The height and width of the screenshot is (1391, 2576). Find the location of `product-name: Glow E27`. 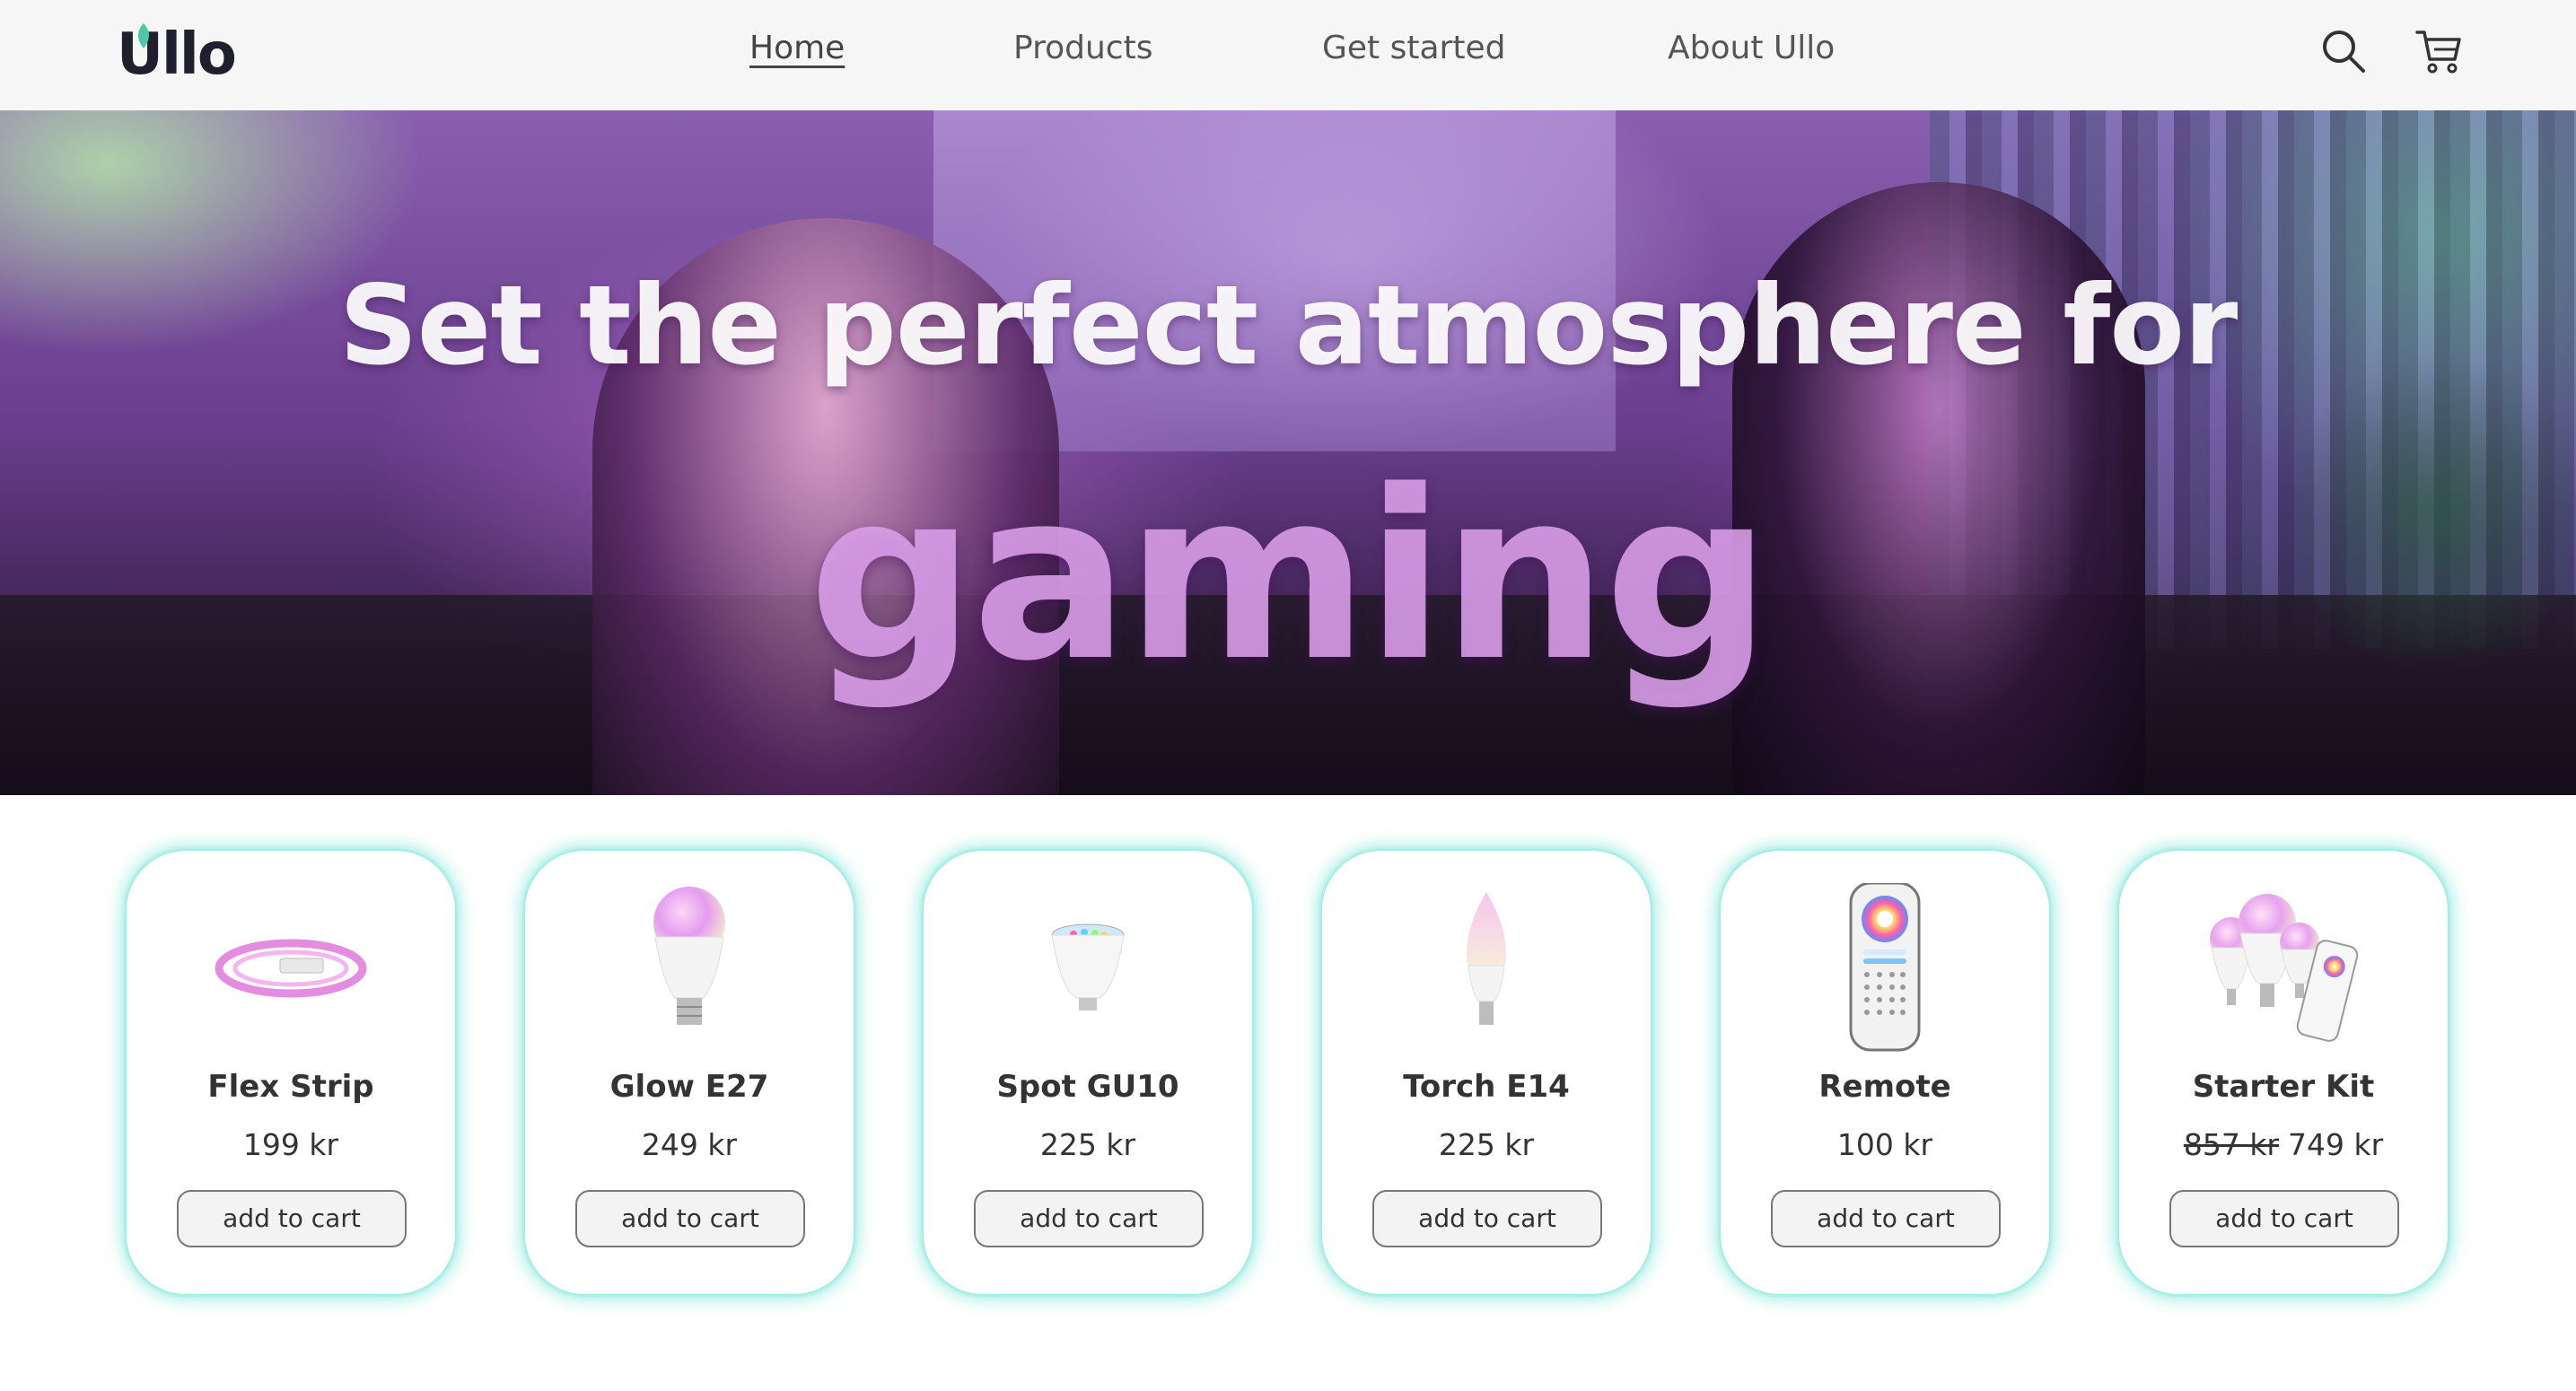

product-name: Glow E27 is located at coordinates (689, 1087).